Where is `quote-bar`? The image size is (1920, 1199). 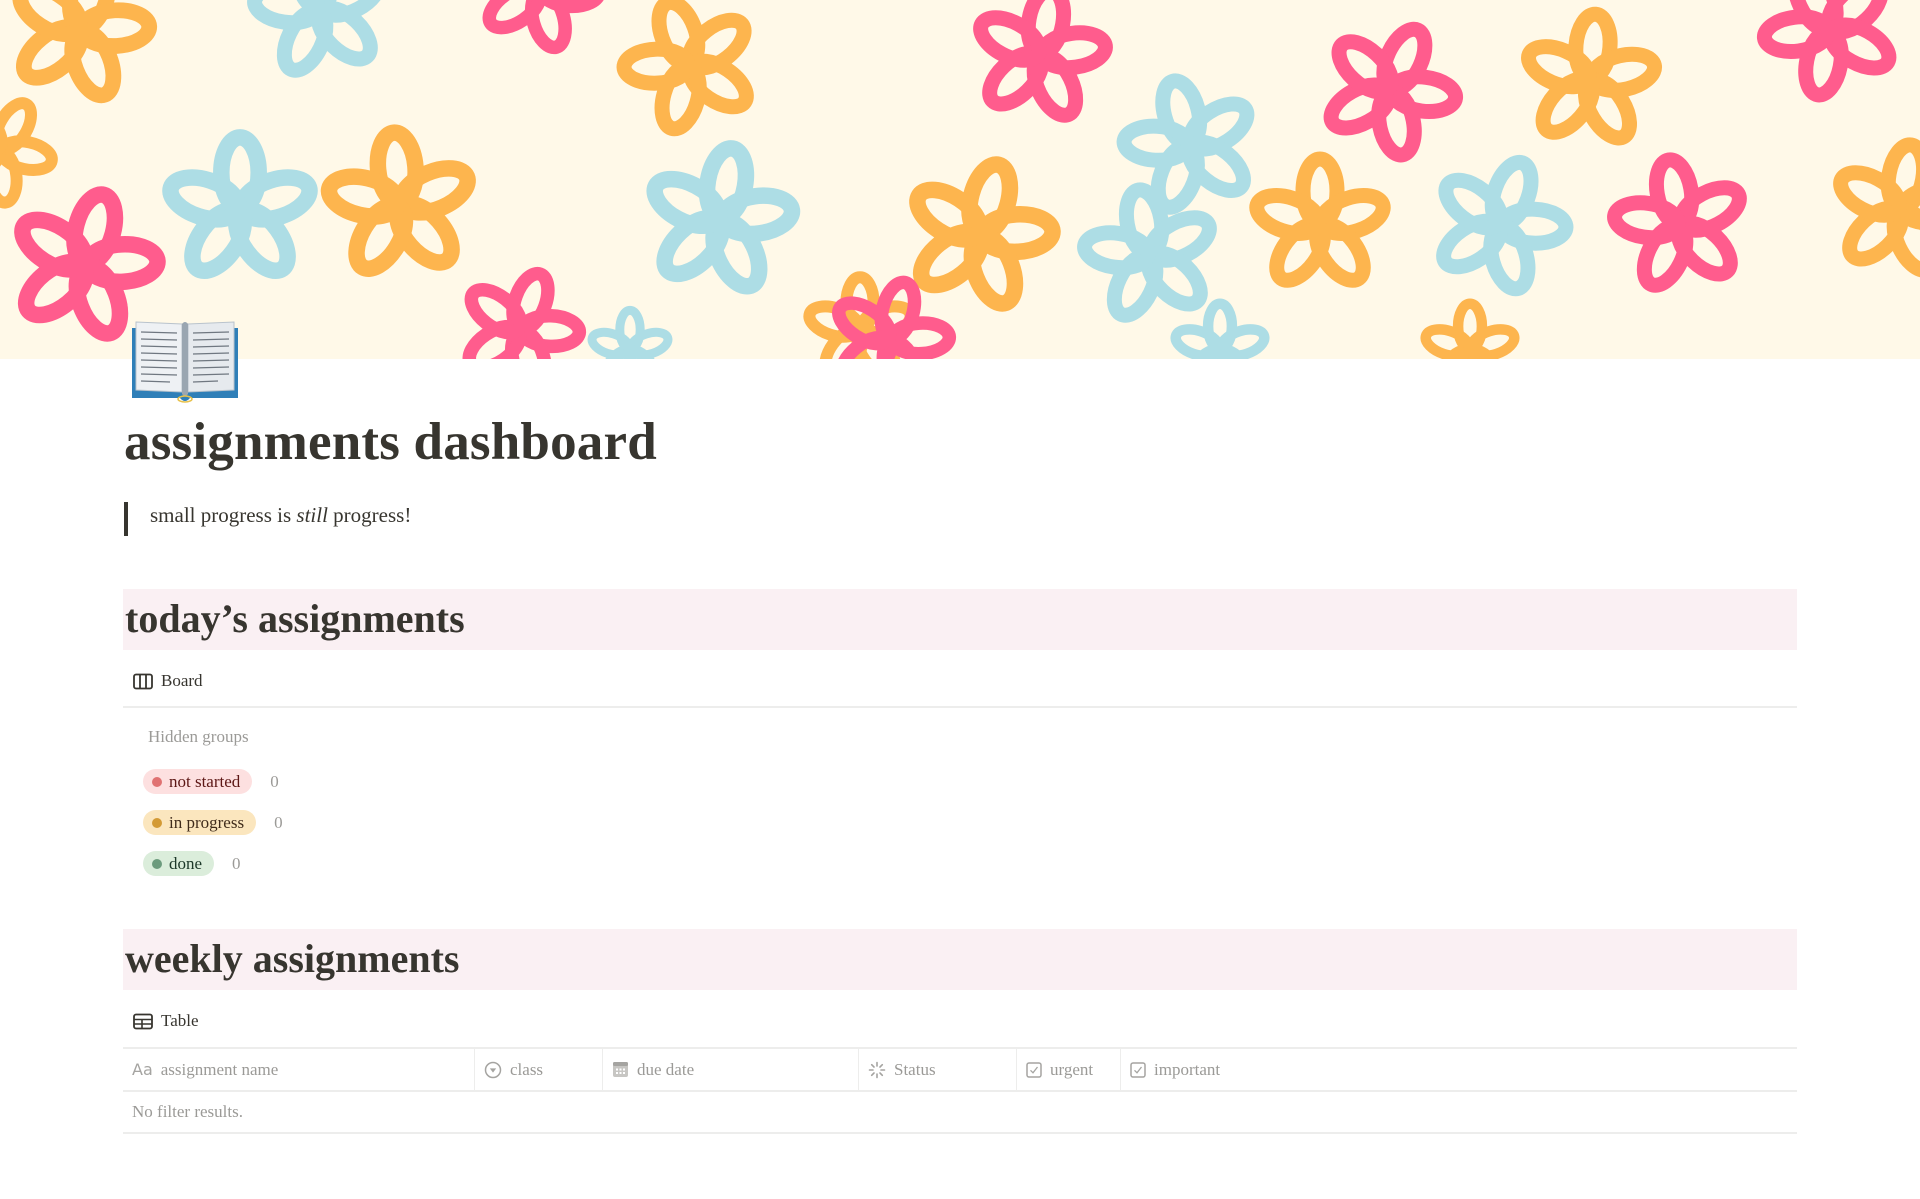 quote-bar is located at coordinates (126, 519).